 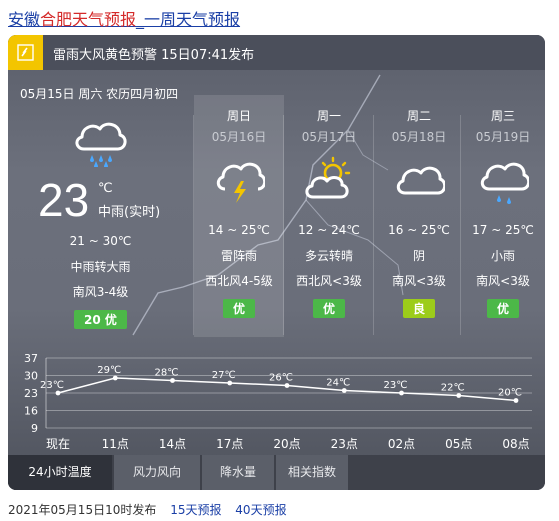 What do you see at coordinates (64, 200) in the screenshot?
I see `current-temperature: 23` at bounding box center [64, 200].